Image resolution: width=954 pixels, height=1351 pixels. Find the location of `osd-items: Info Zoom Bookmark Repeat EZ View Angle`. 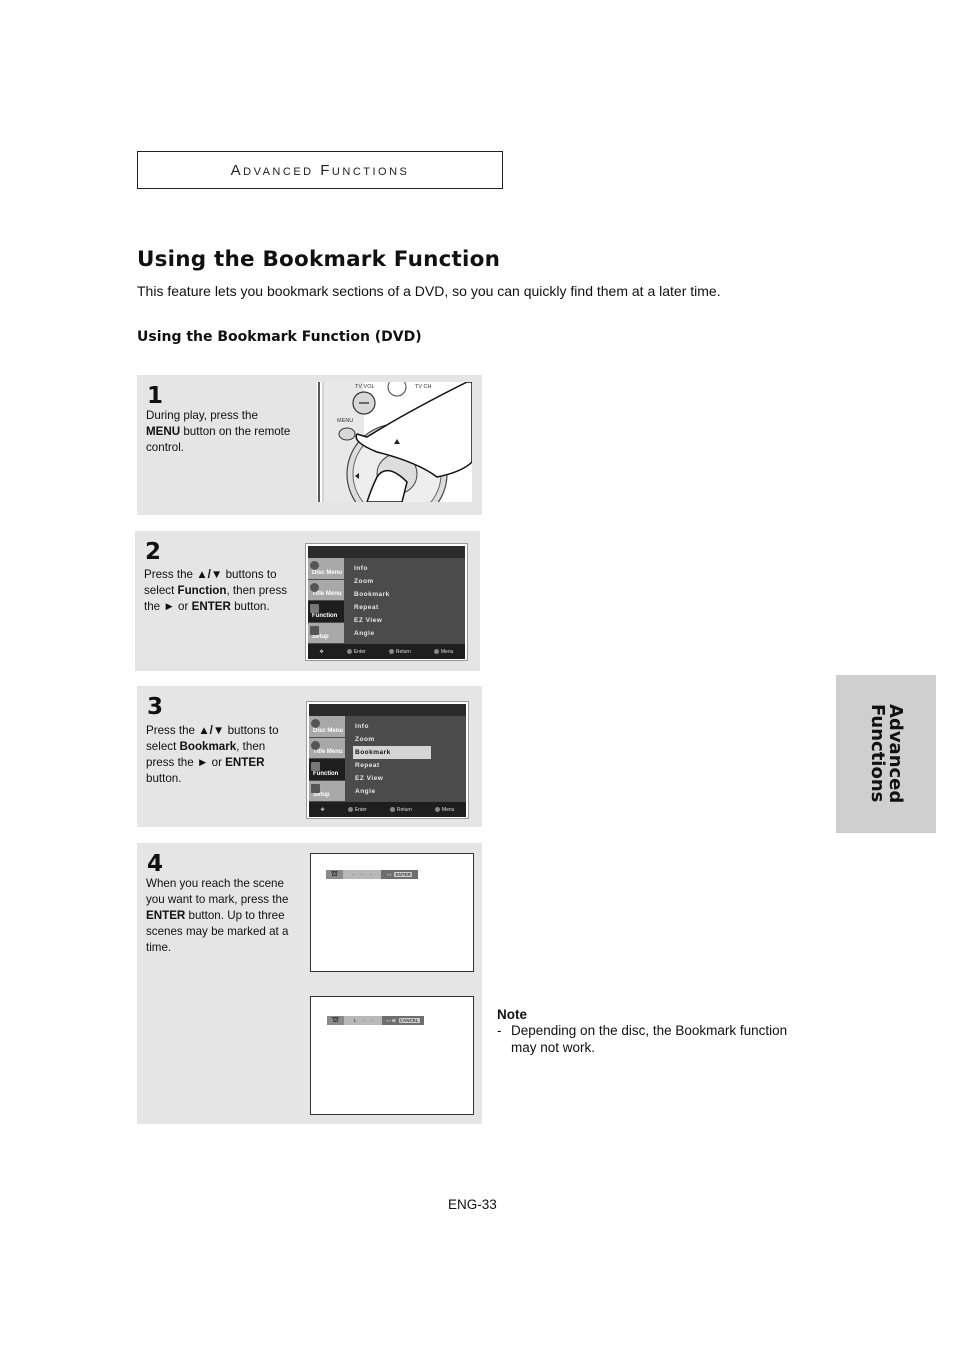

osd-items: Info Zoom Bookmark Repeat EZ View Angle is located at coordinates (393, 759).